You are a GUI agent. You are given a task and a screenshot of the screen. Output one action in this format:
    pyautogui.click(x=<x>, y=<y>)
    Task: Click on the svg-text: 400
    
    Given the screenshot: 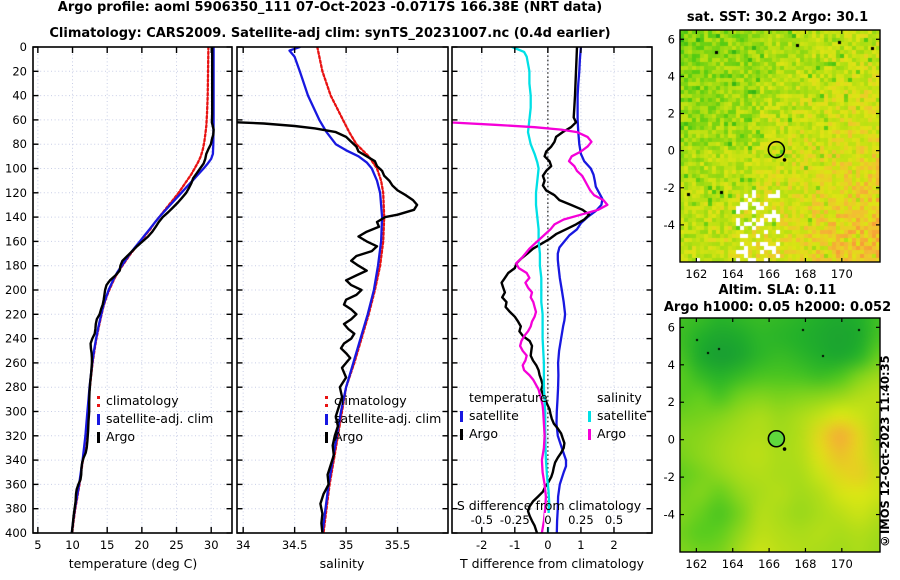 What is the action you would take?
    pyautogui.click(x=16, y=533)
    